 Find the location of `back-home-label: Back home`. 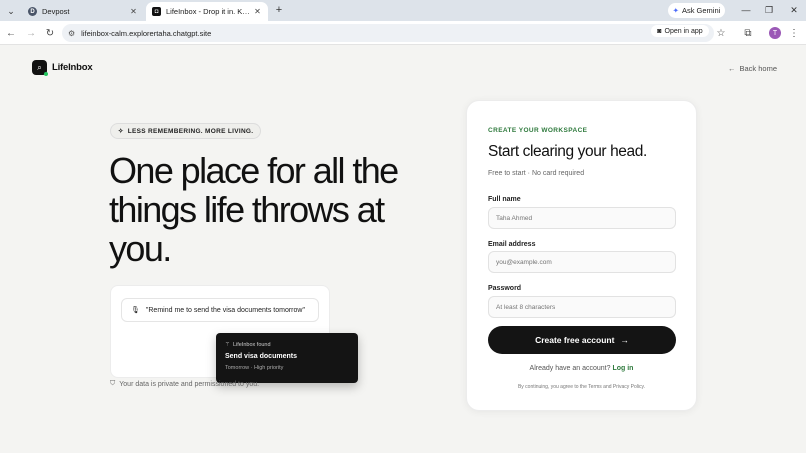

back-home-label: Back home is located at coordinates (758, 68).